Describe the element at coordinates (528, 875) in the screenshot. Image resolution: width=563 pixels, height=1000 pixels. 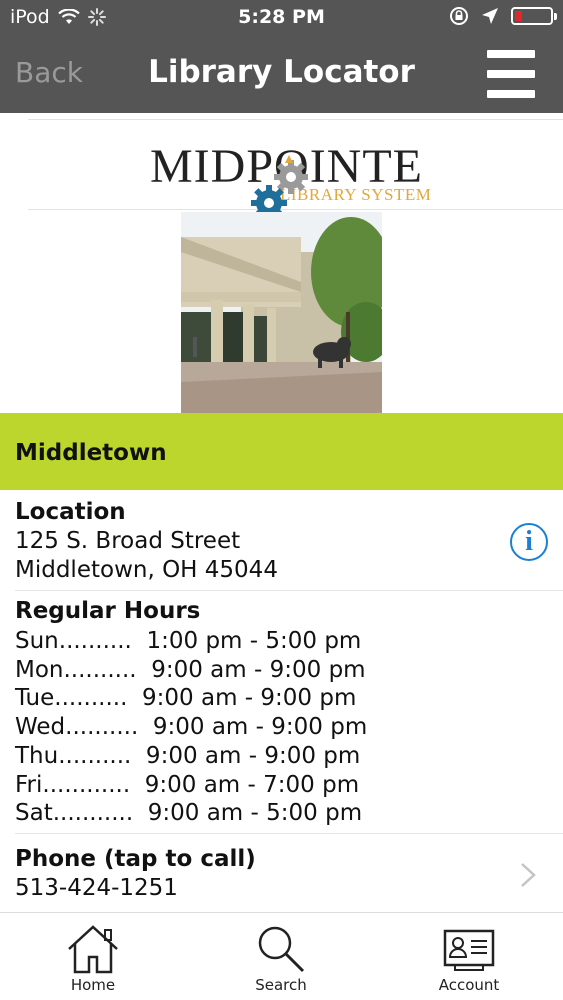
I see `chevron-right-icon` at that location.